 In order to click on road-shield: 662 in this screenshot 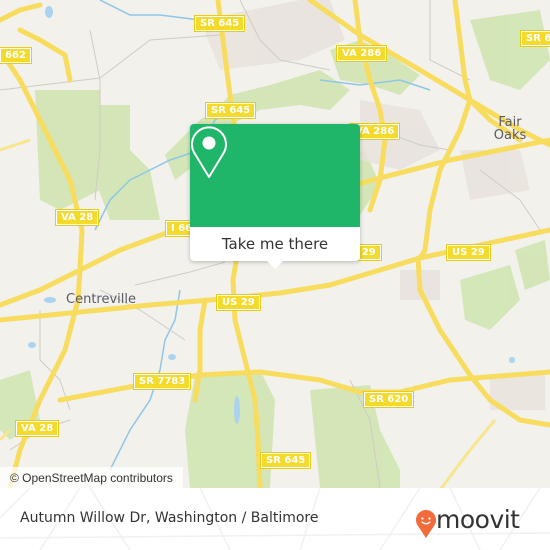, I will do `click(16, 55)`.